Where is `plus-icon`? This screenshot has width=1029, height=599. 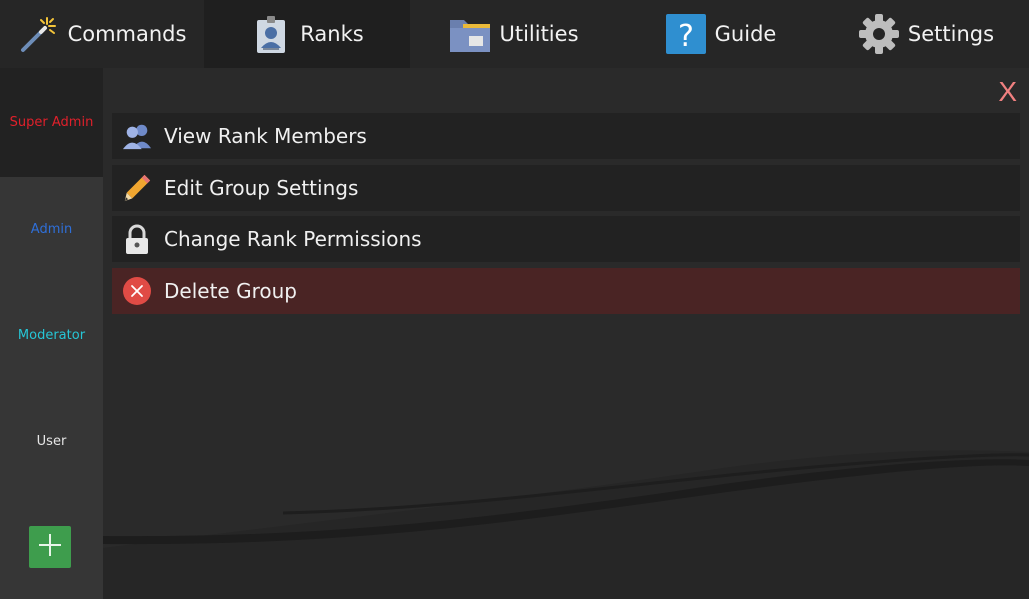 plus-icon is located at coordinates (50, 547).